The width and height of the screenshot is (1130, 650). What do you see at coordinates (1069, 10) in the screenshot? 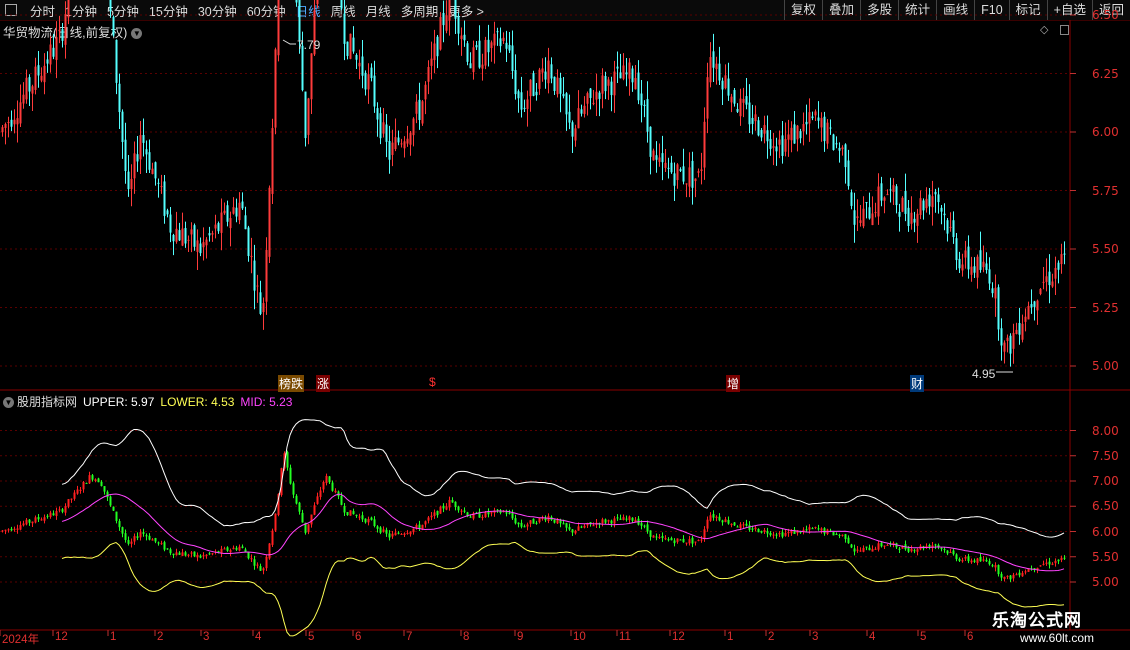
I see `add-watchlist-button: +自选` at bounding box center [1069, 10].